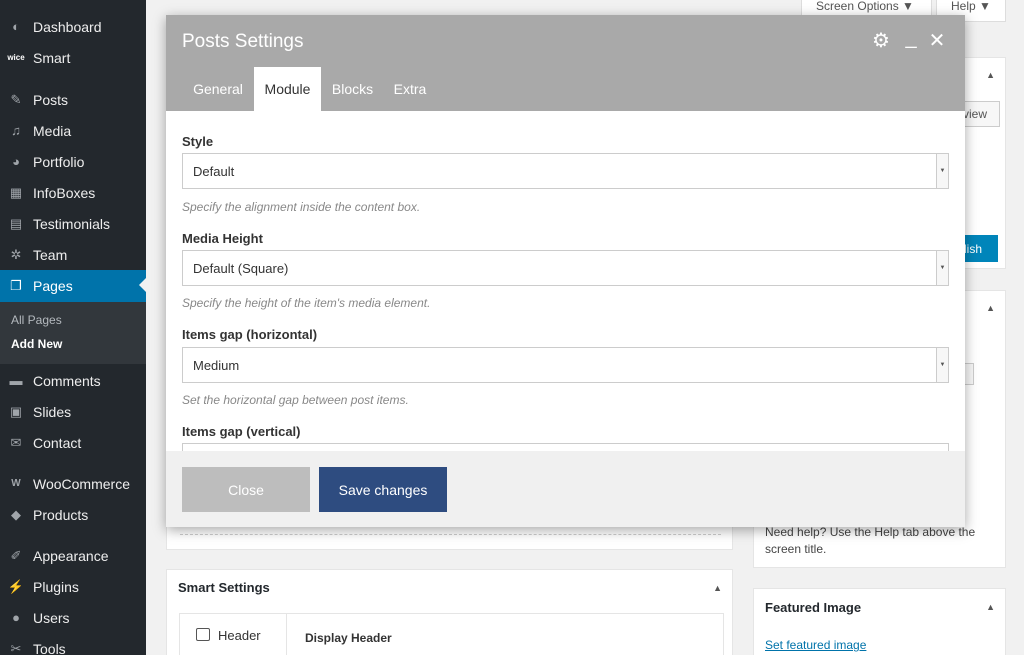 Image resolution: width=1024 pixels, height=655 pixels. I want to click on tab-label: Extra, so click(410, 89).